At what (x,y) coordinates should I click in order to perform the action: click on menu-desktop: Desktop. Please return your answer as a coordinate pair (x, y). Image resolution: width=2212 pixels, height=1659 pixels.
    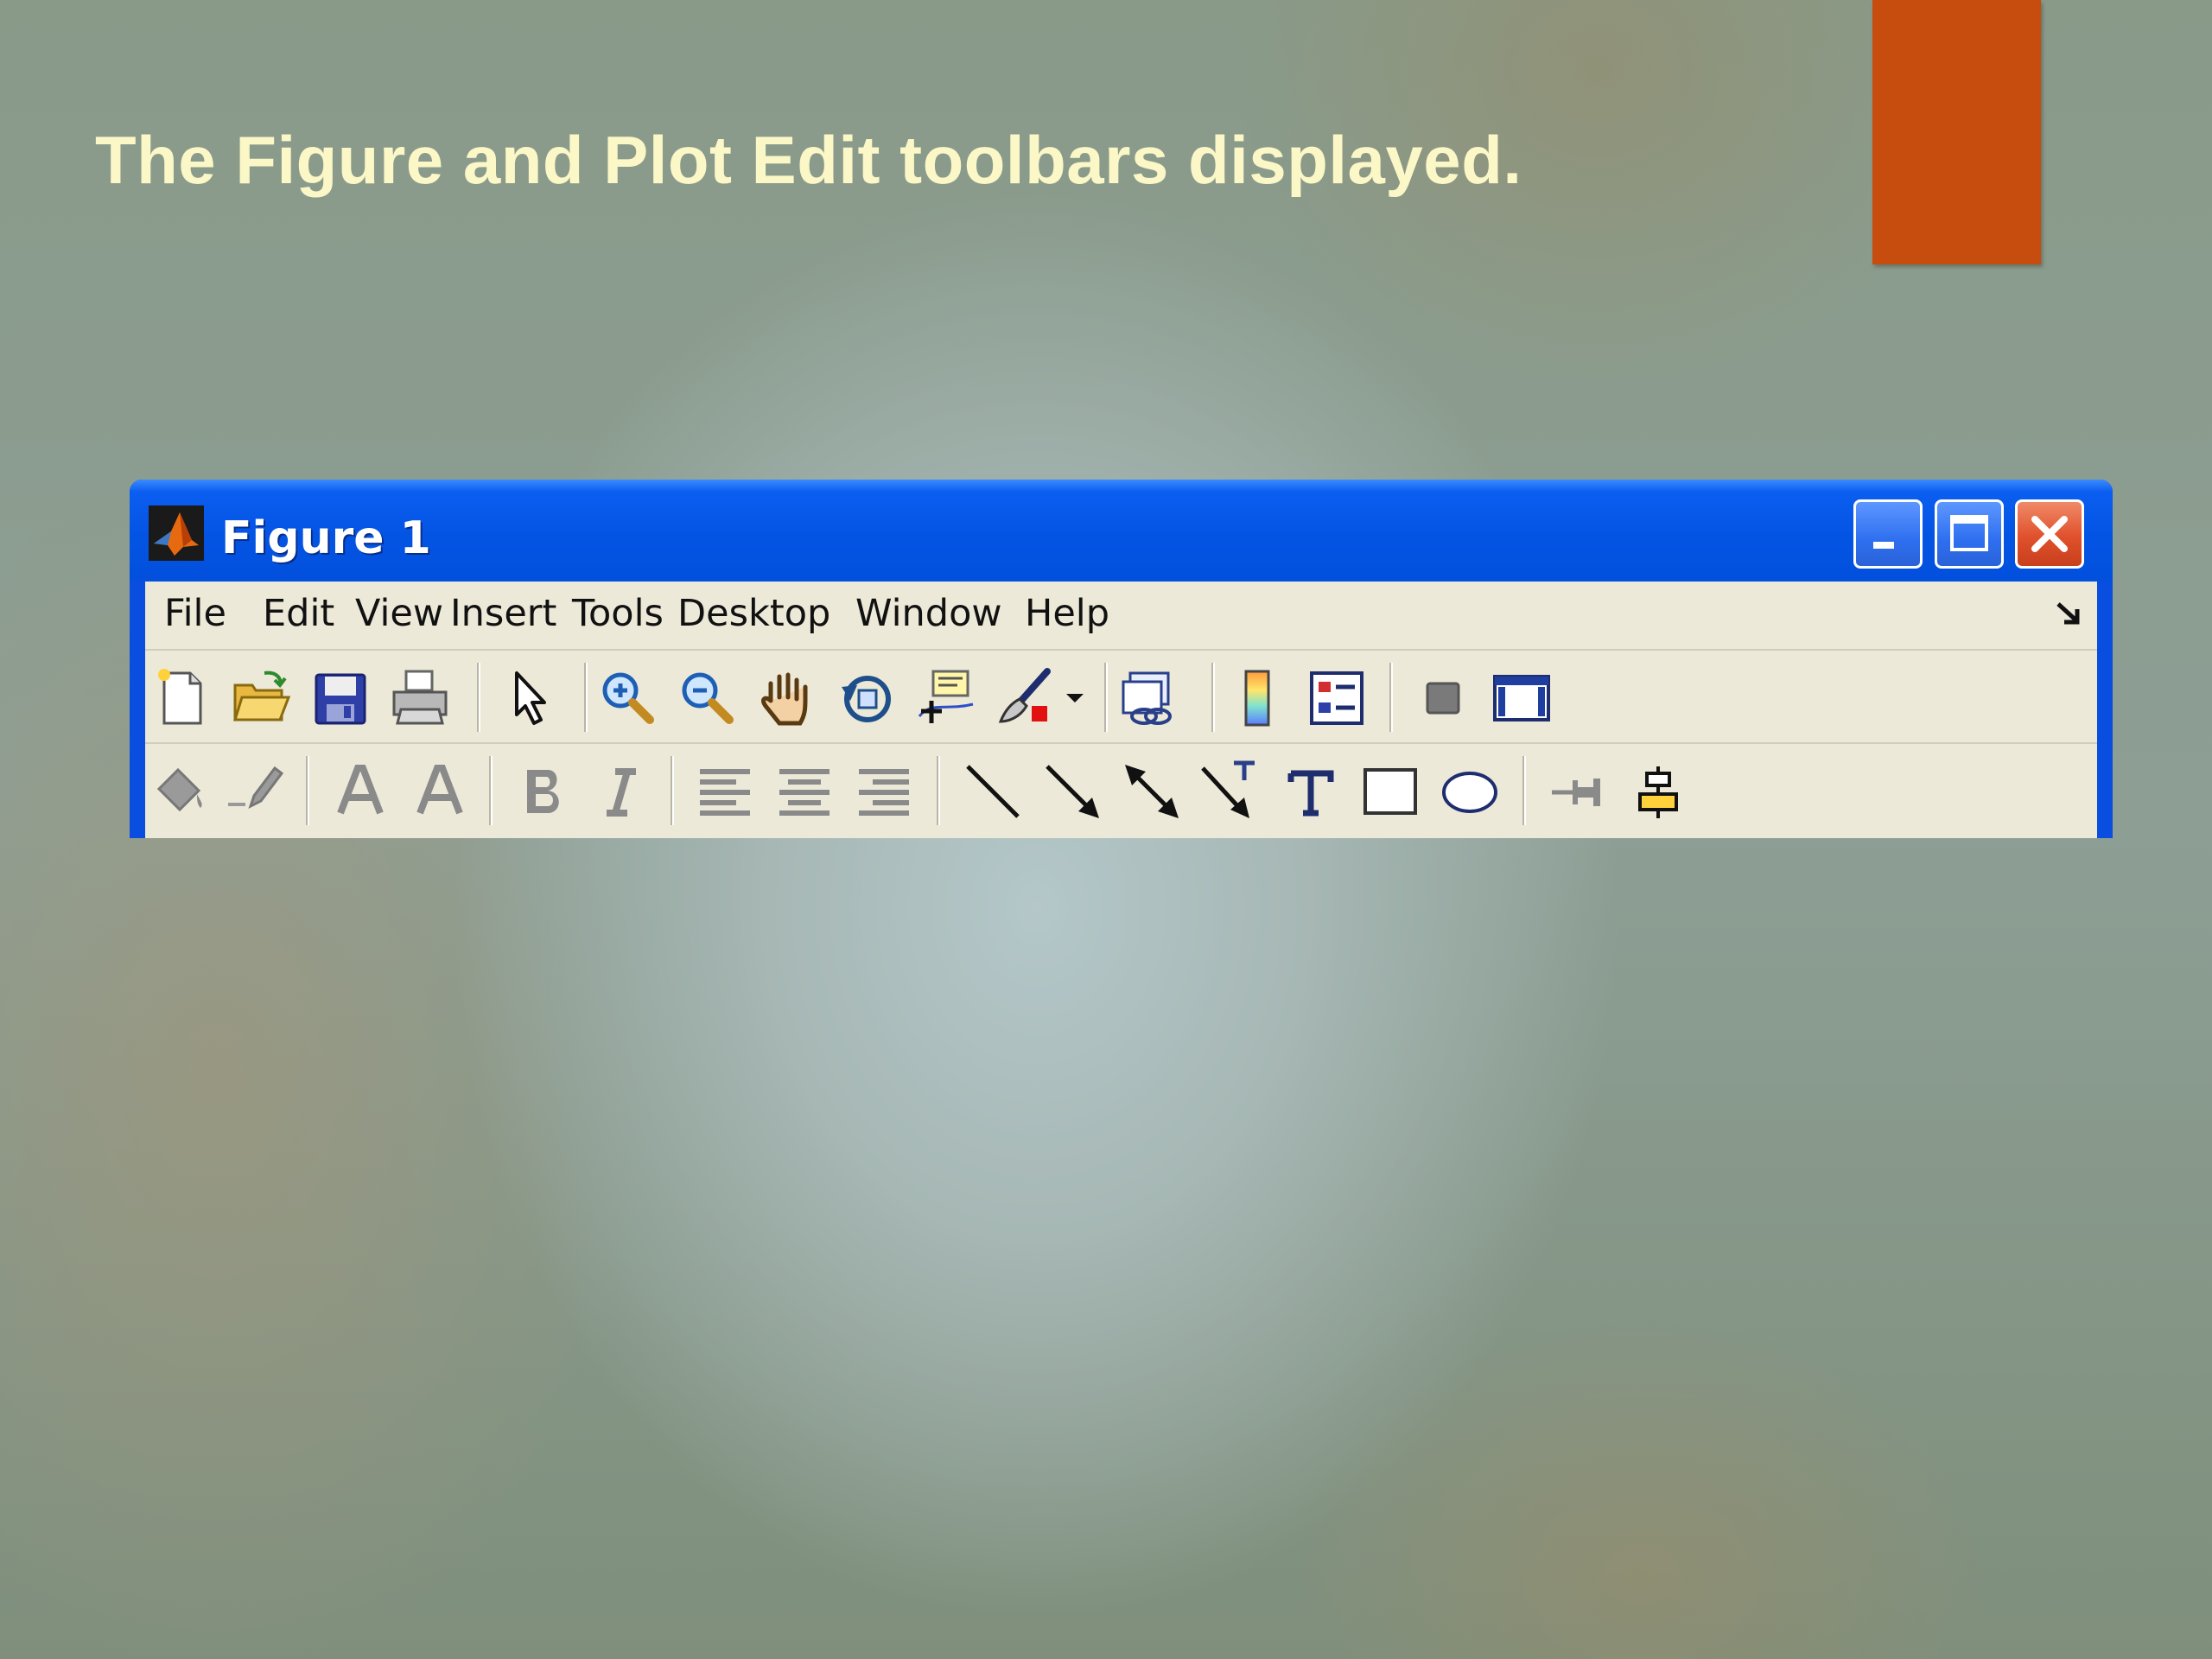
    Looking at the image, I should click on (753, 613).